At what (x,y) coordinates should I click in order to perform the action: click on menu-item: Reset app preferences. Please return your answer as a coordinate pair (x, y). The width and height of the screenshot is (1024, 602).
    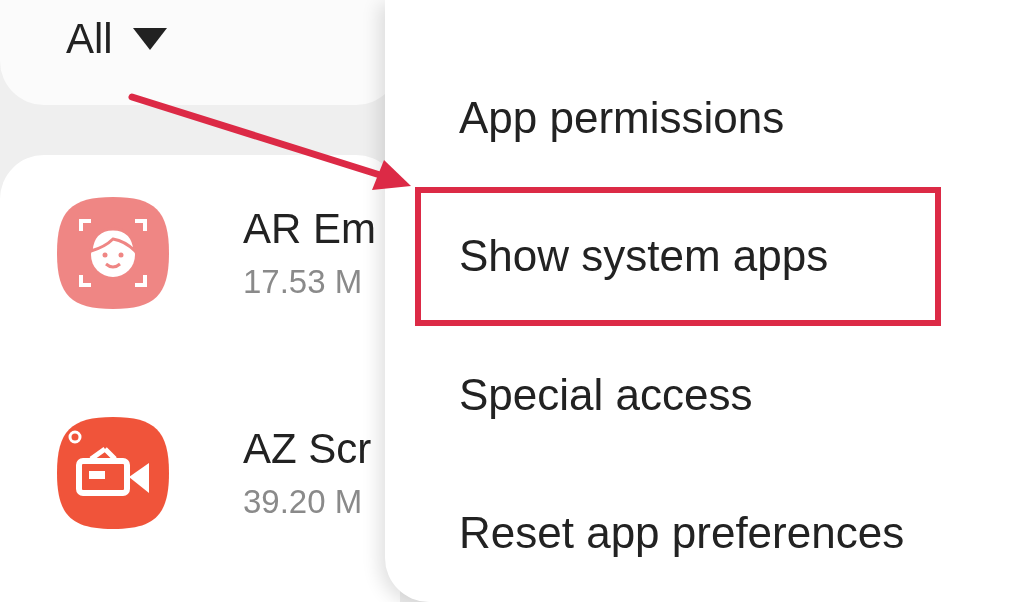
    Looking at the image, I should click on (678, 532).